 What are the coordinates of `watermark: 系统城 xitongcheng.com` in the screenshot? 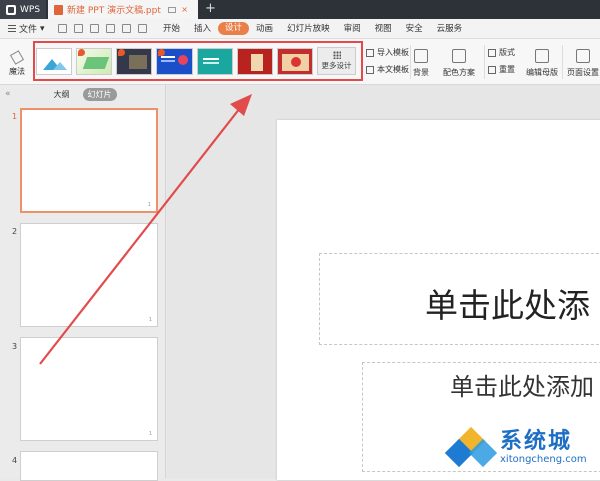 It's located at (522, 448).